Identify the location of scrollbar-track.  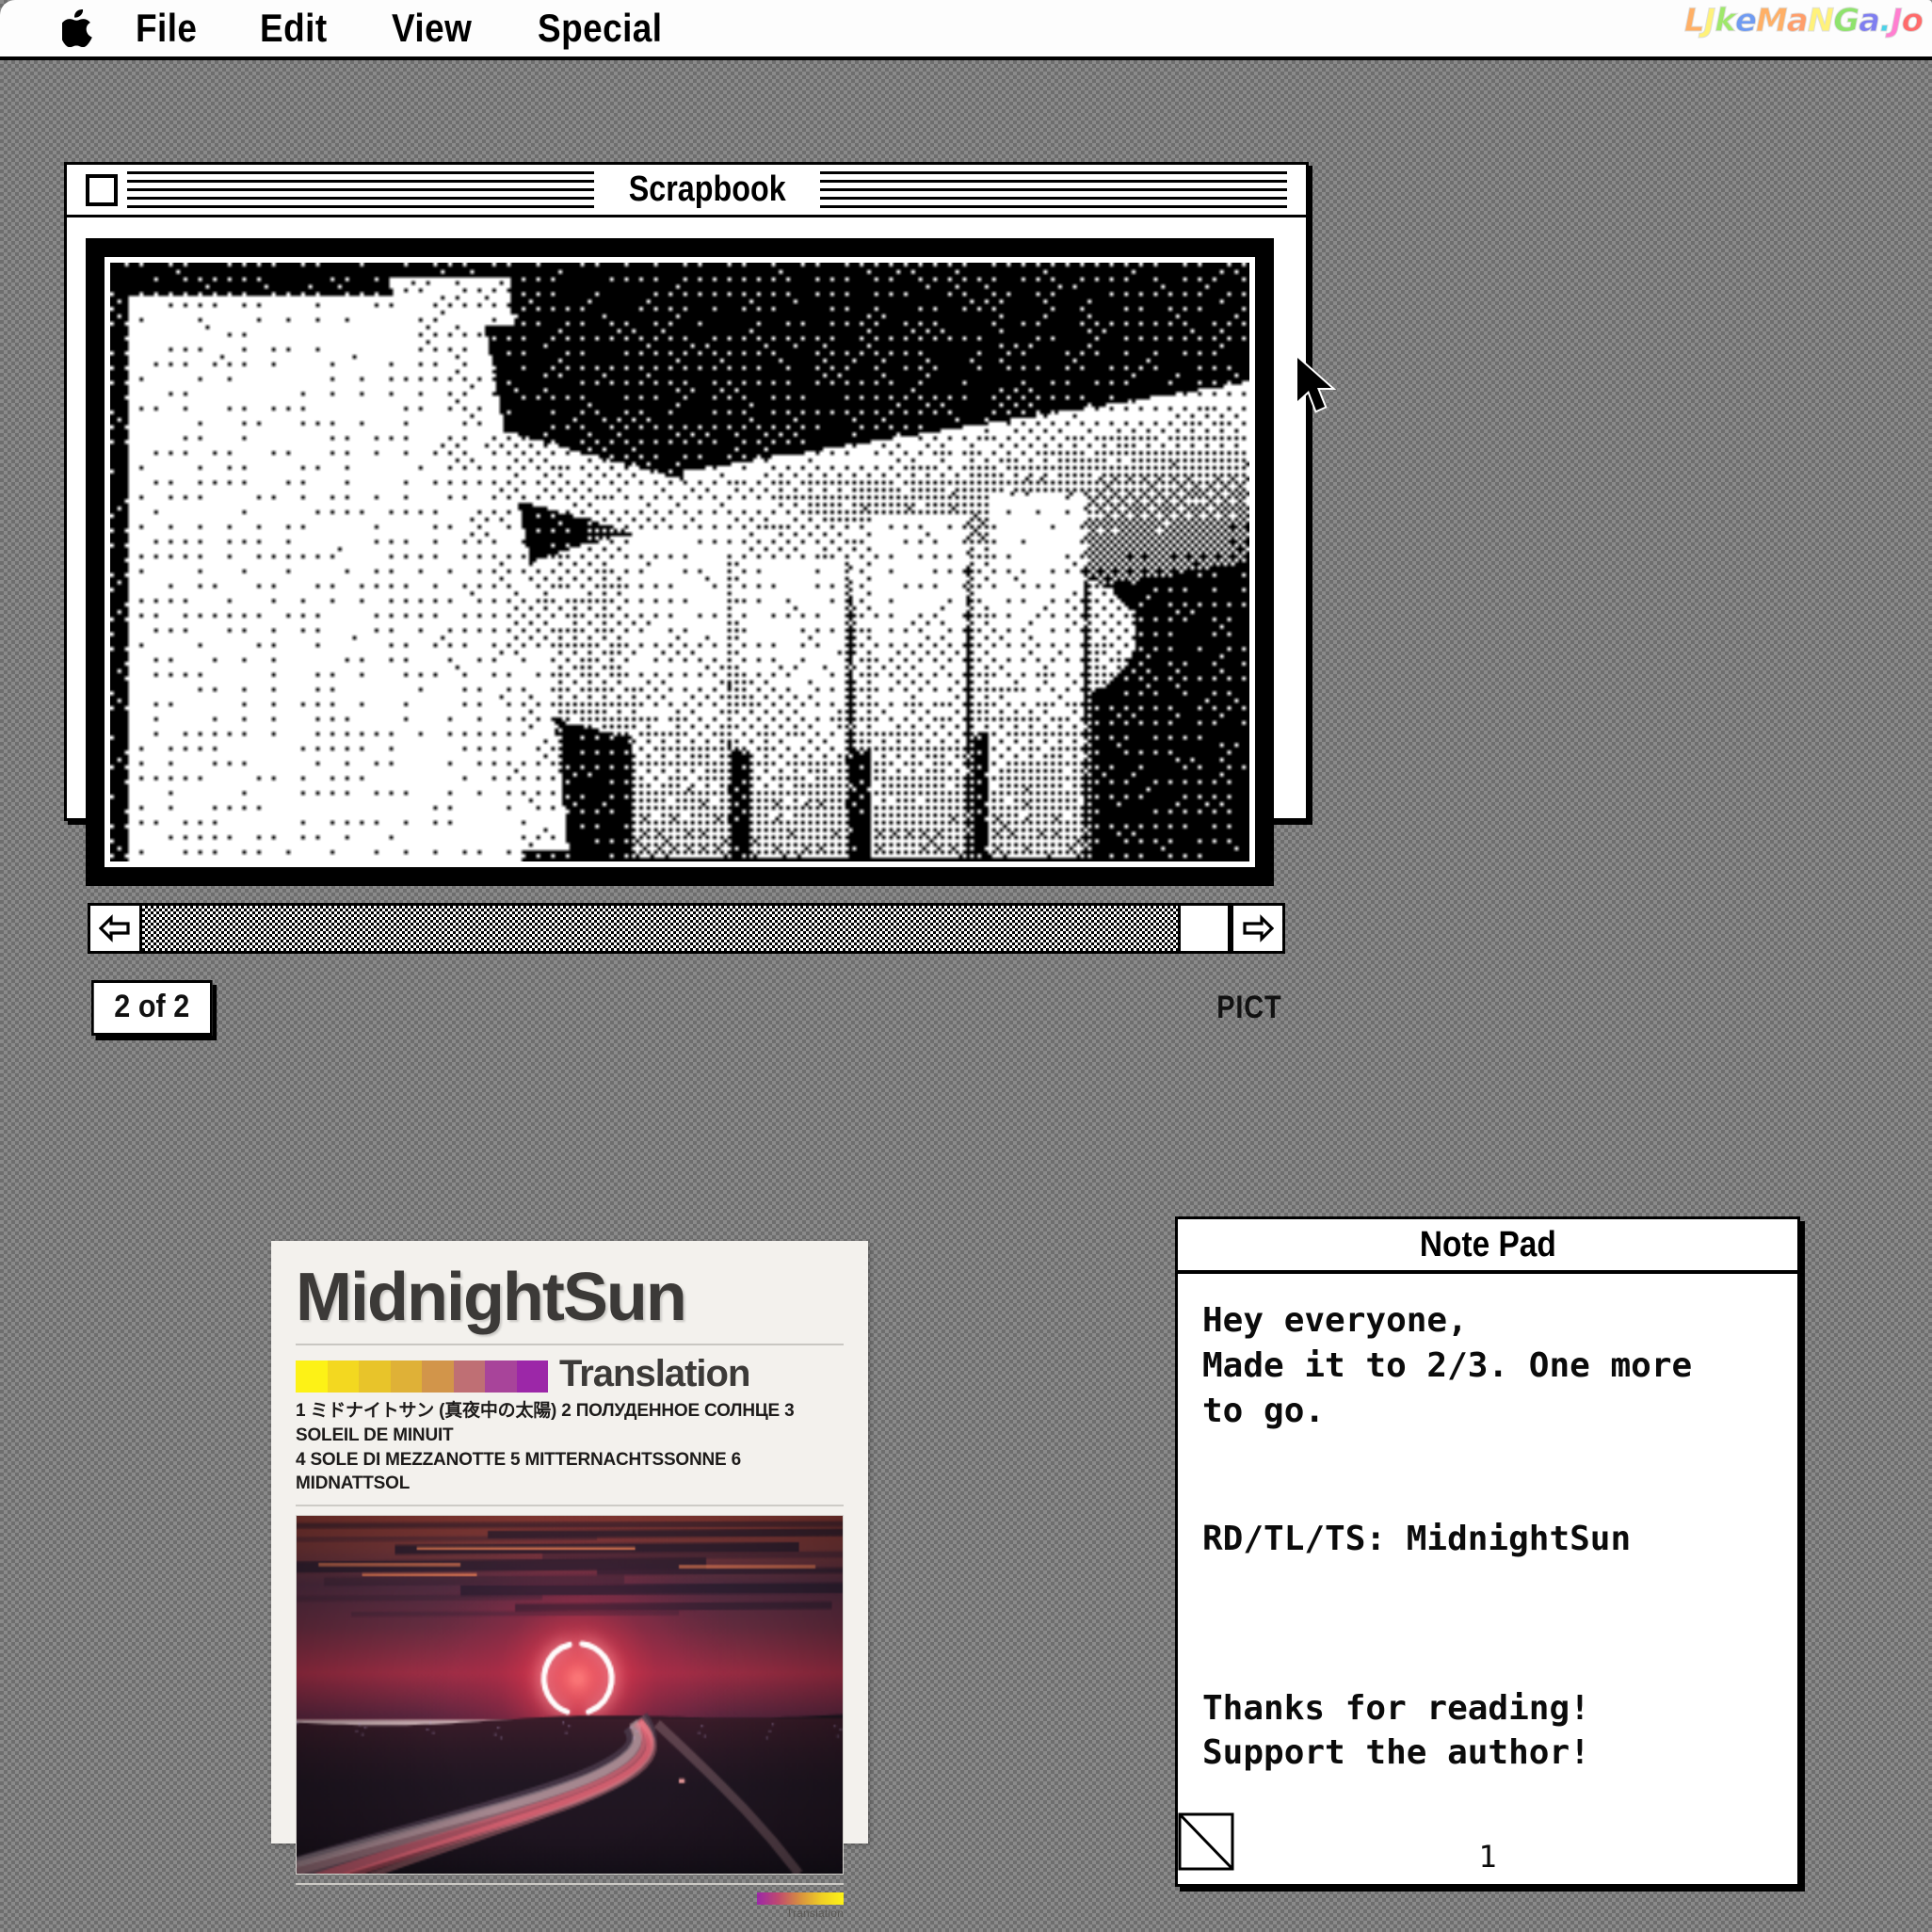
(686, 928).